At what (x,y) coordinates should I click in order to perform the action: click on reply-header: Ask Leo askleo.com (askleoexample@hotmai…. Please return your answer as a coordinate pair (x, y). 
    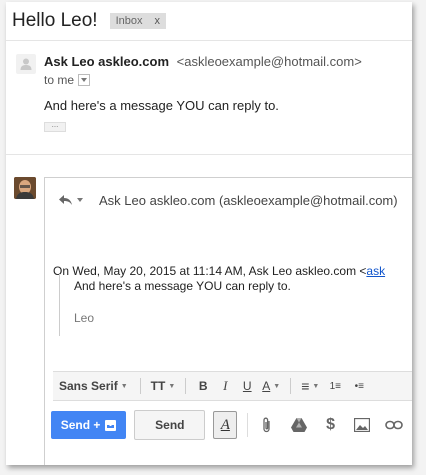
    Looking at the image, I should click on (228, 200).